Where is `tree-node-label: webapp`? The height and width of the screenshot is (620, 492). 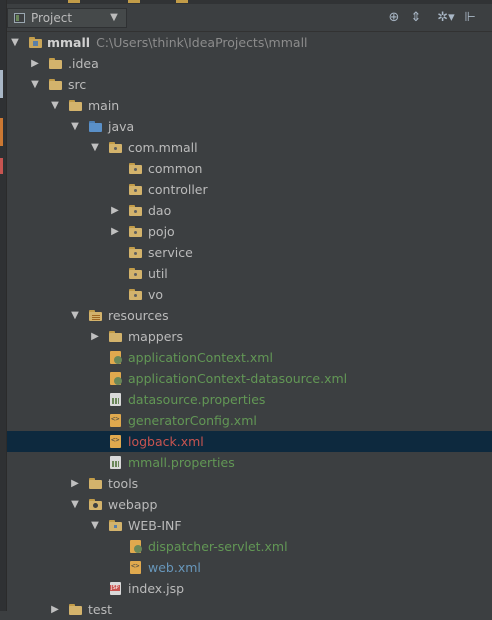 tree-node-label: webapp is located at coordinates (133, 504).